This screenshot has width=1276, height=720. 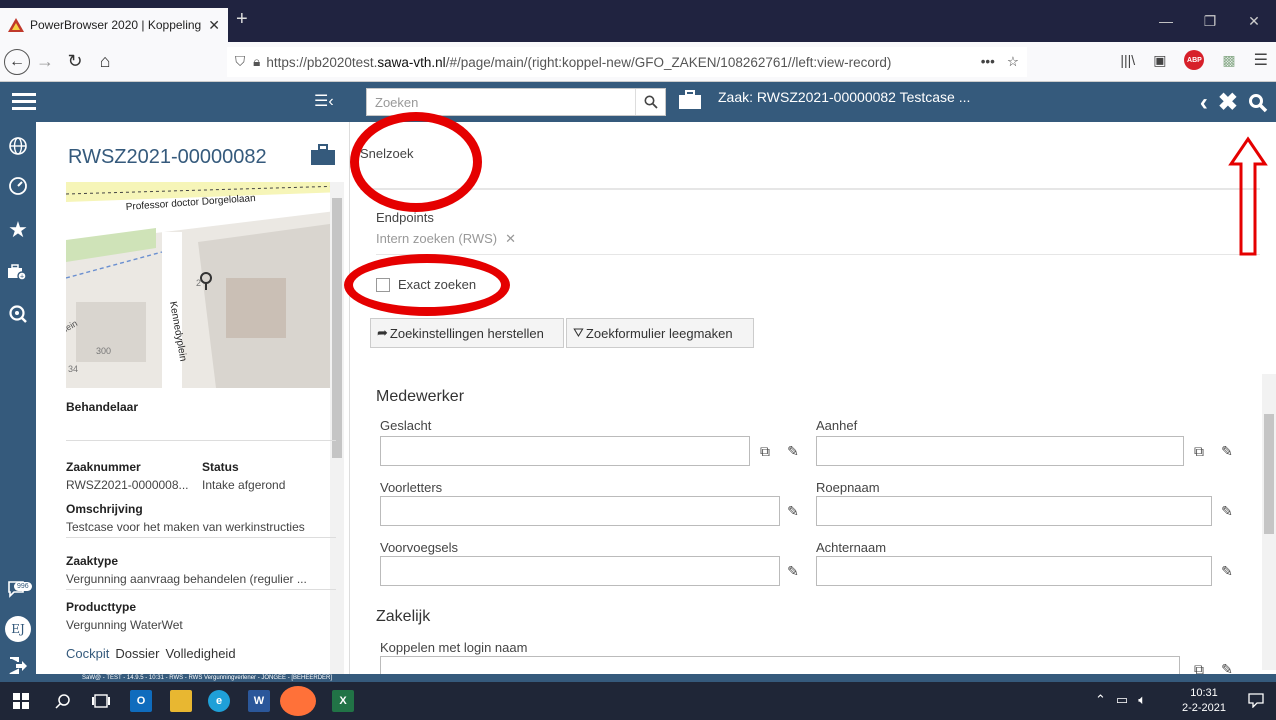 What do you see at coordinates (18, 229) in the screenshot?
I see `star-icon: ★` at bounding box center [18, 229].